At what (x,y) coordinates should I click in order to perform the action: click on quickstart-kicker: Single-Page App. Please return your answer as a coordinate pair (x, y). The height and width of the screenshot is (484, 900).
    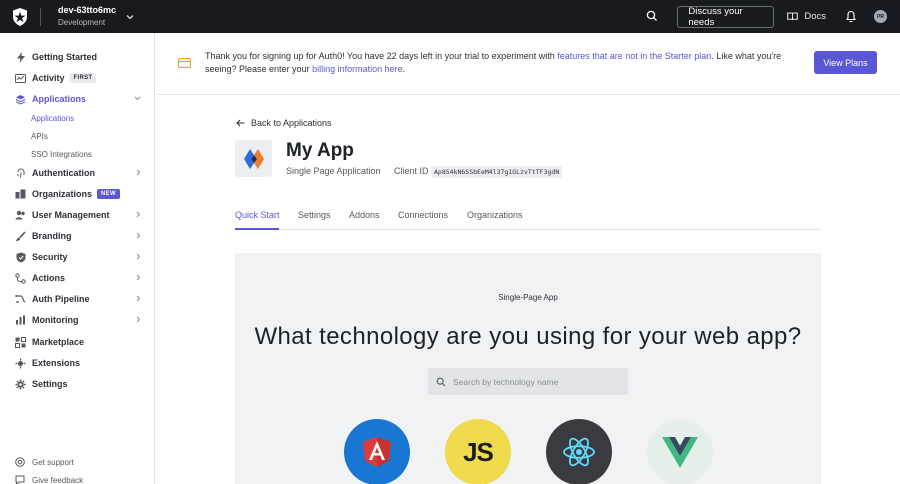
    Looking at the image, I should click on (528, 297).